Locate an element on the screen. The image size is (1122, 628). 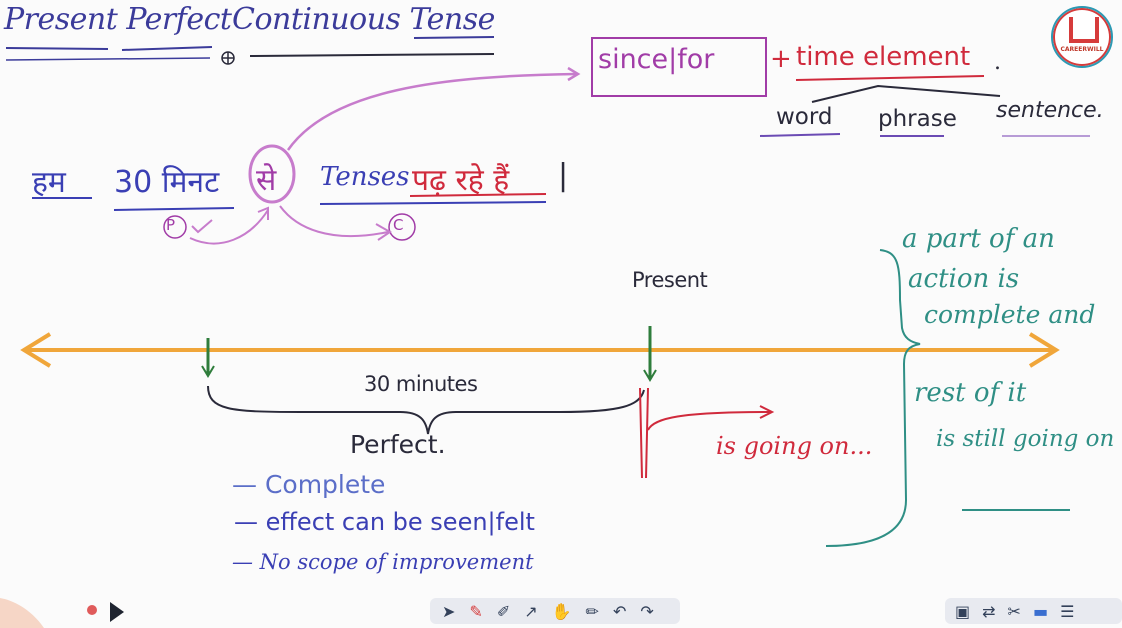
drawing-toolbar: ➤ ✎ ✐ ↗ ✋ ✏ ↶ ↷ is located at coordinates (555, 611).